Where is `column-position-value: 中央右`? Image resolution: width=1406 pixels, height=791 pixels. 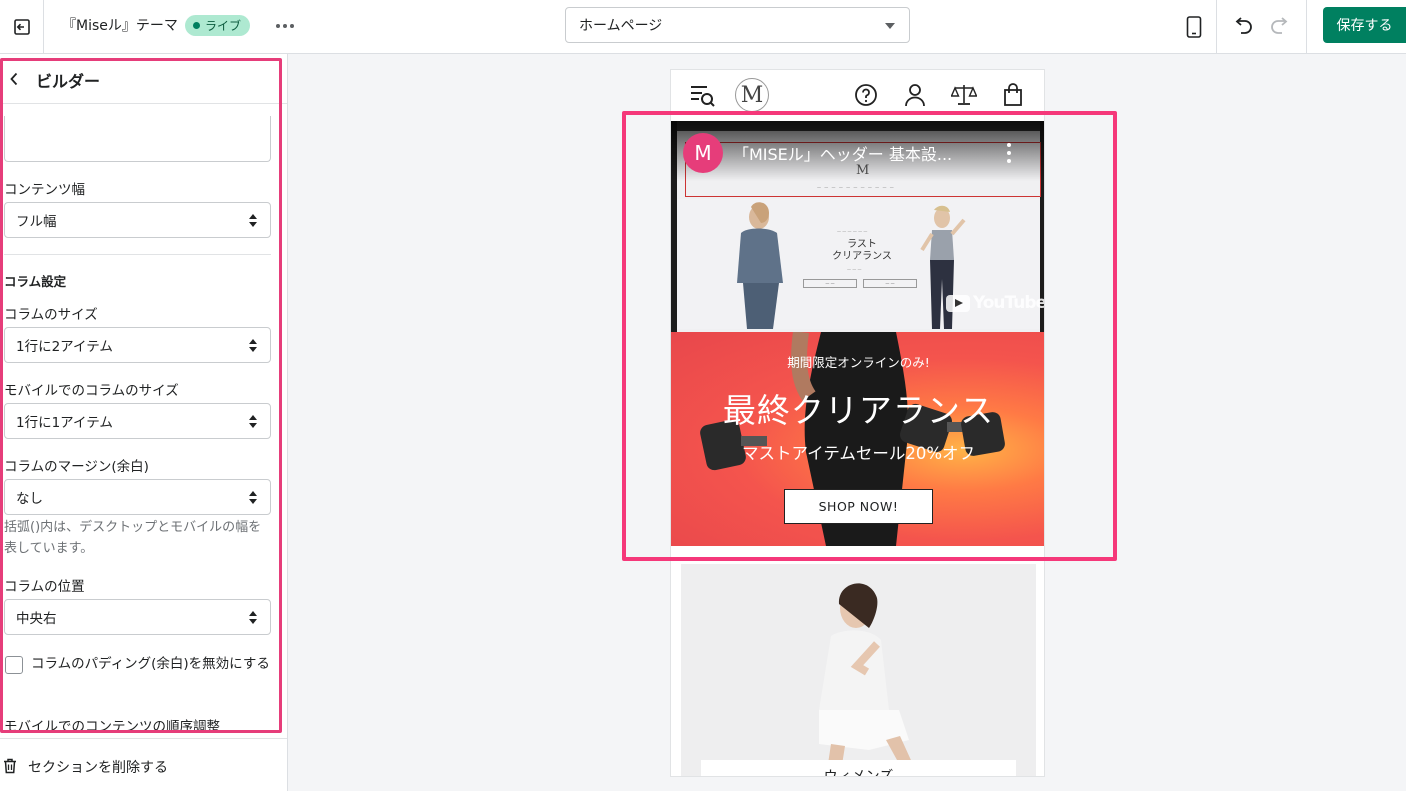 column-position-value: 中央右 is located at coordinates (36, 619).